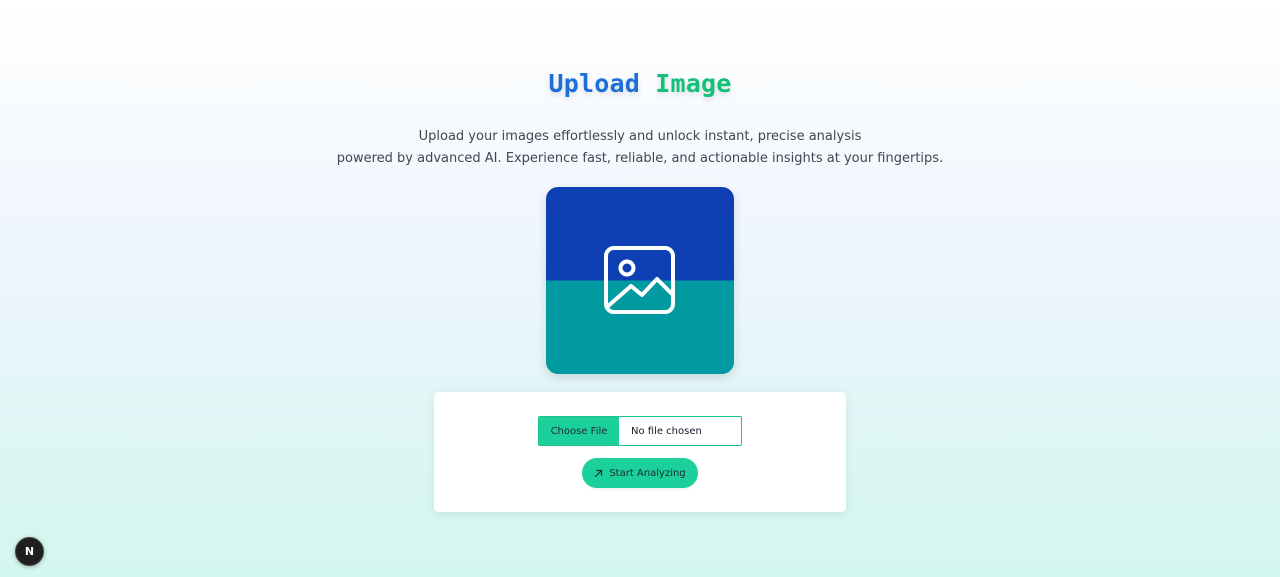 This screenshot has height=577, width=1280. Describe the element at coordinates (579, 431) in the screenshot. I see `choose-file-button: Choose File` at that location.